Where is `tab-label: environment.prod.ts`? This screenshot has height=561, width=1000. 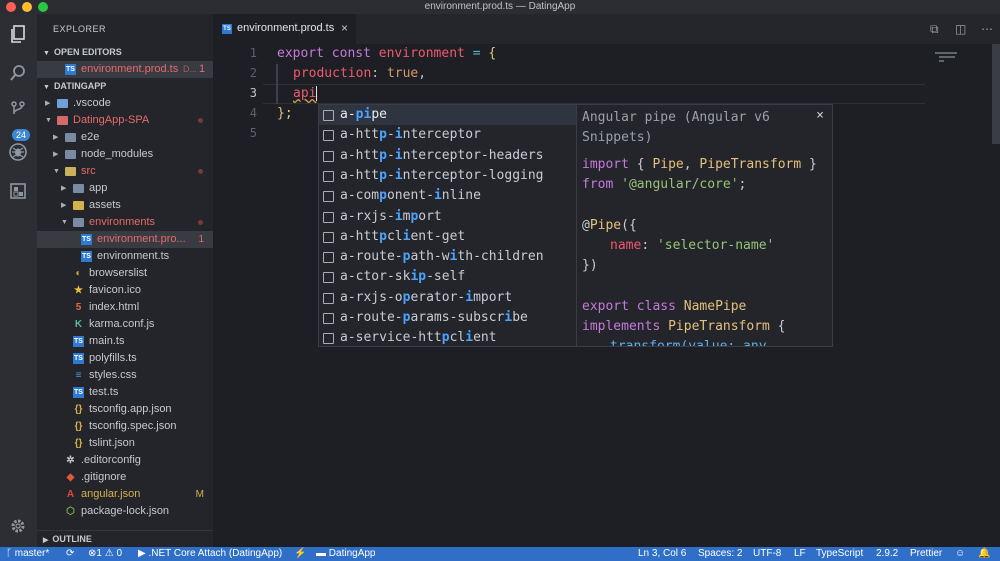
tab-label: environment.prod.ts is located at coordinates (286, 28).